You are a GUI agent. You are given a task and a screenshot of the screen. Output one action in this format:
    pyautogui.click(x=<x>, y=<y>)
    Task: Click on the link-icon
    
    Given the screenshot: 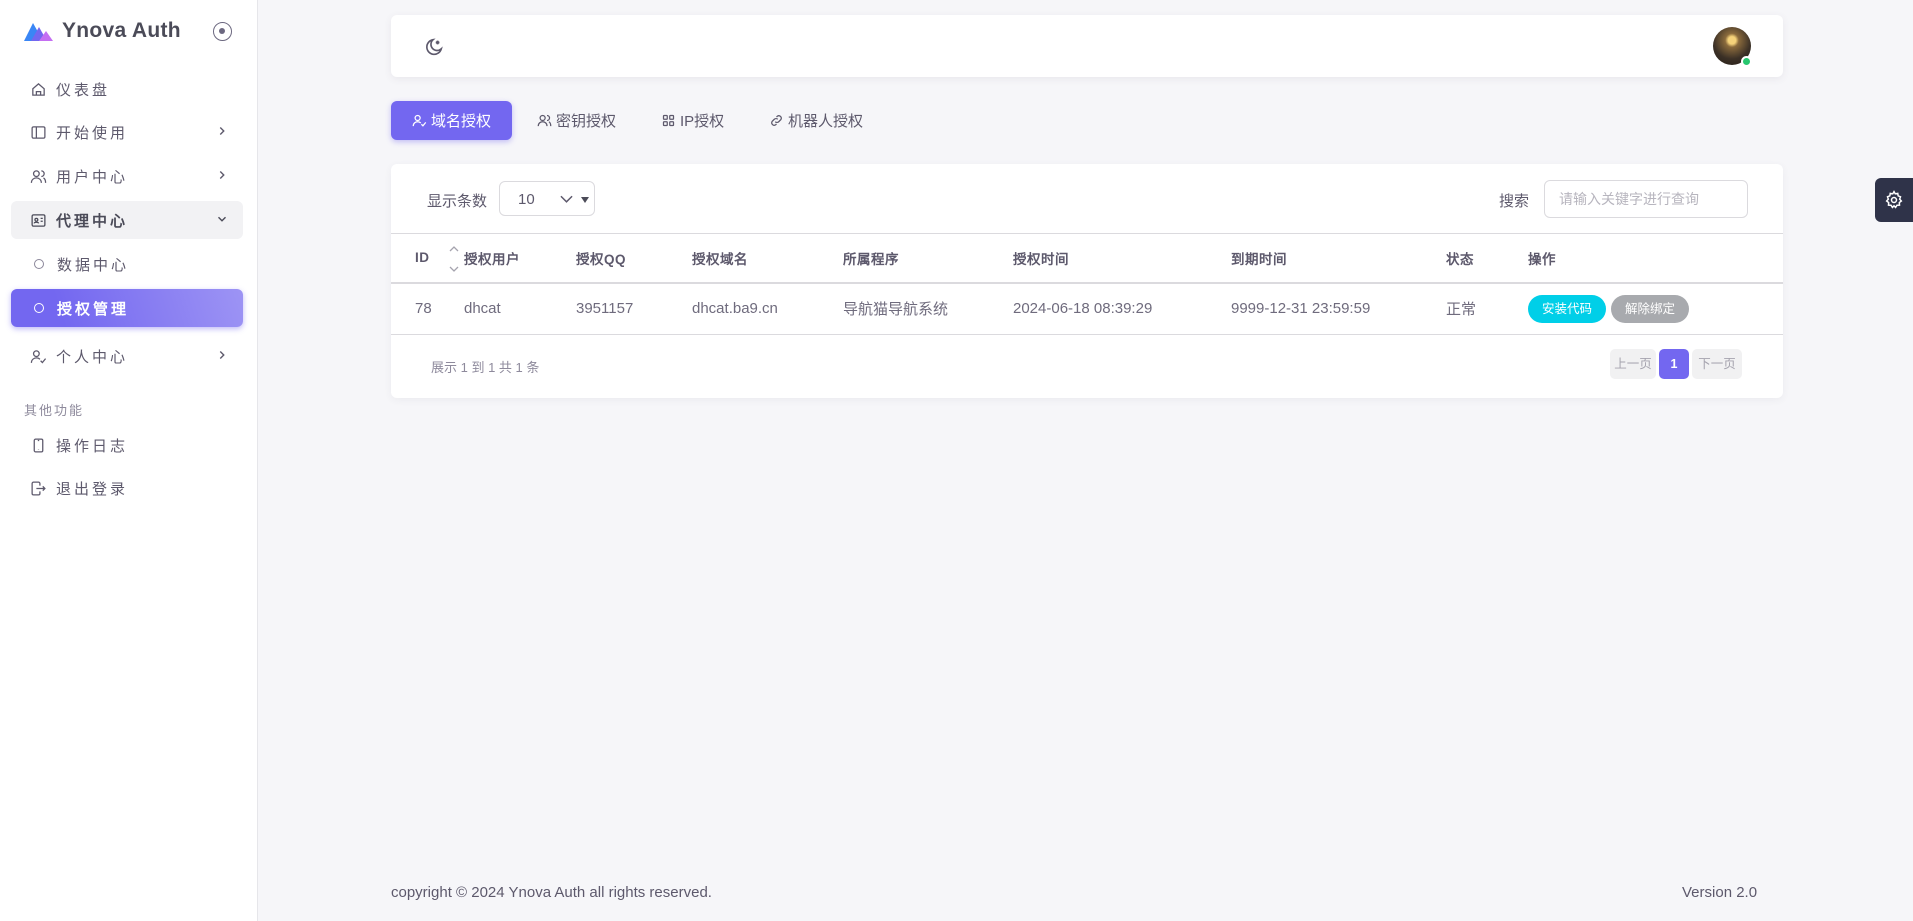 What is the action you would take?
    pyautogui.click(x=776, y=120)
    